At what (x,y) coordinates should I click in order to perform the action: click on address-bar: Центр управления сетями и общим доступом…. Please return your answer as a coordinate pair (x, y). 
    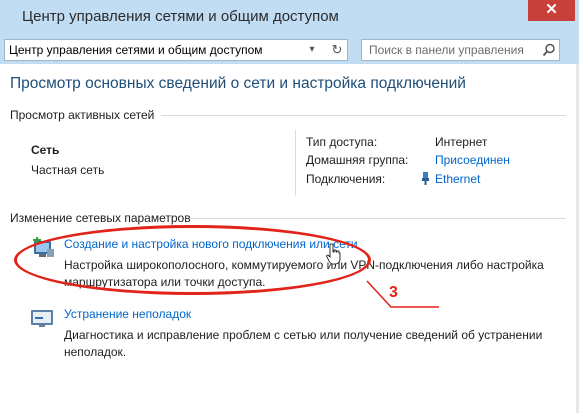
    Looking at the image, I should click on (289, 49).